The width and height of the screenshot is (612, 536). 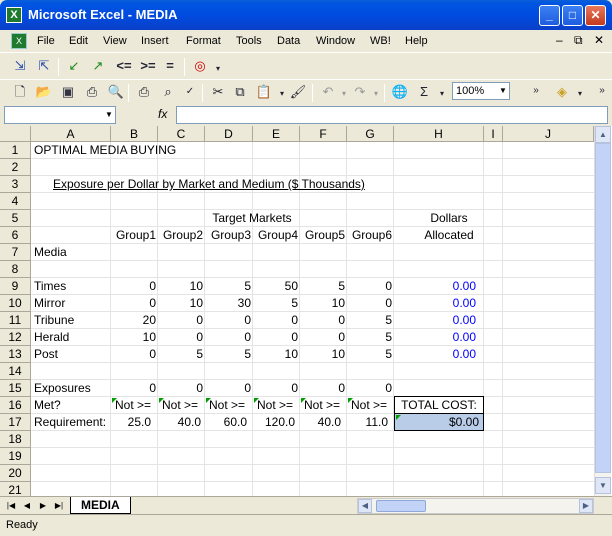 I want to click on last-sheet-icon: ▶|, so click(x=59, y=506).